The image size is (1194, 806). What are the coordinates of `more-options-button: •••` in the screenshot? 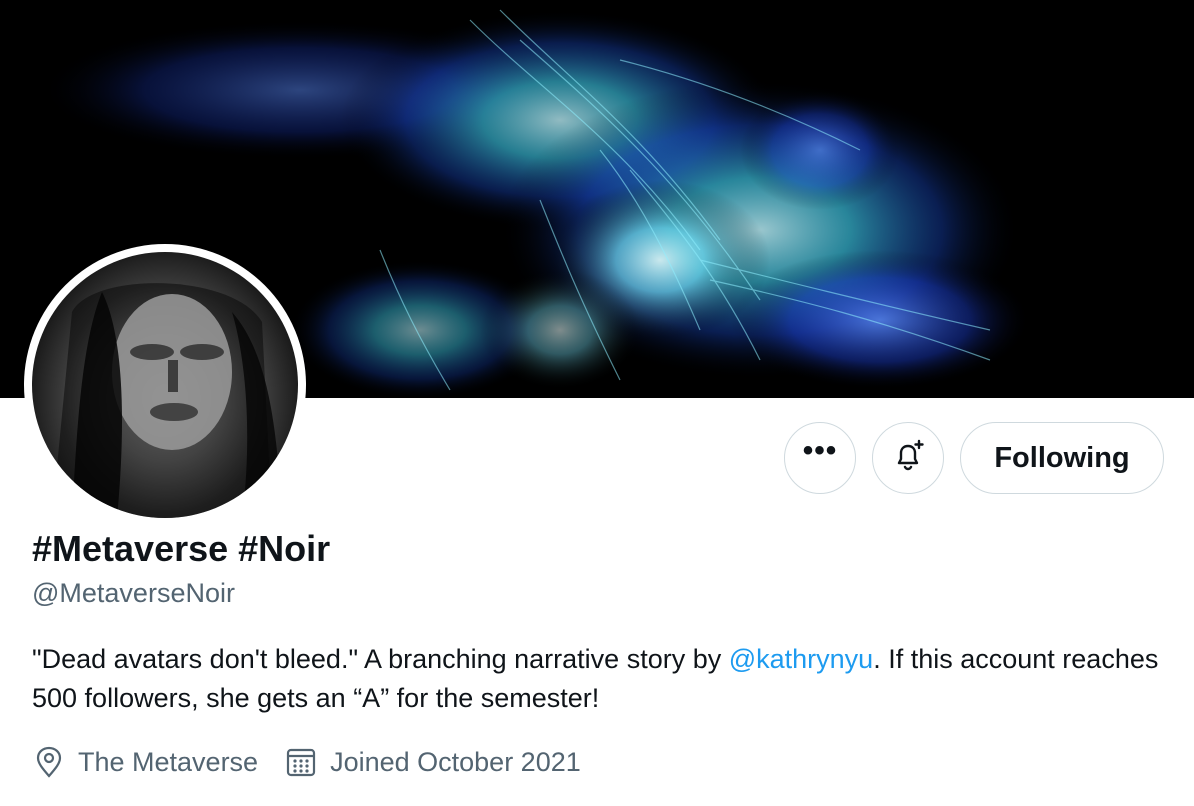 It's located at (820, 458).